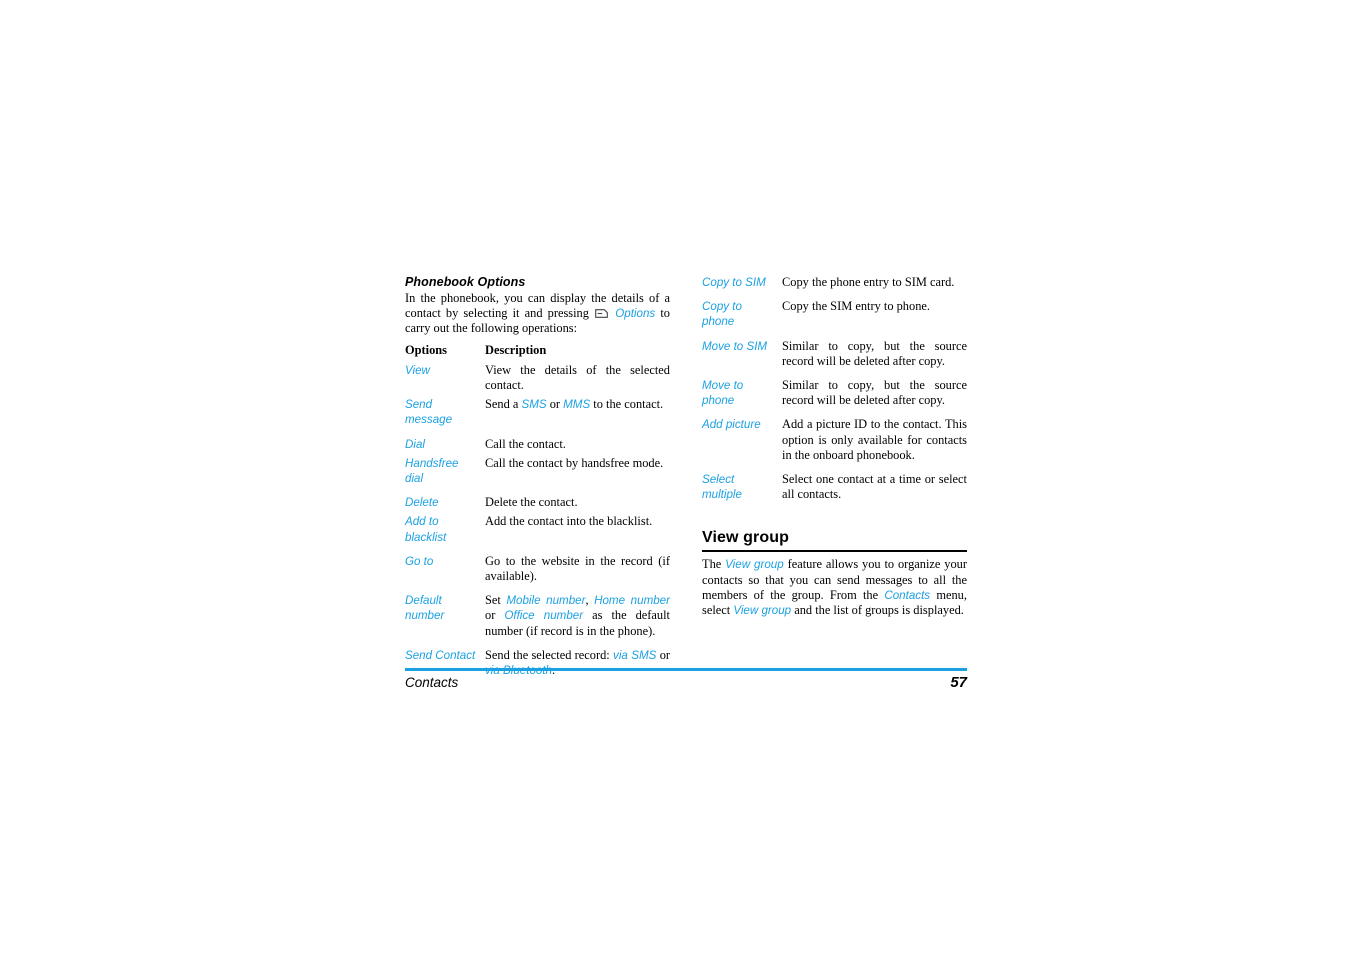  Describe the element at coordinates (426, 529) in the screenshot. I see `option-term-add-to-blacklist: Add to blacklist` at that location.